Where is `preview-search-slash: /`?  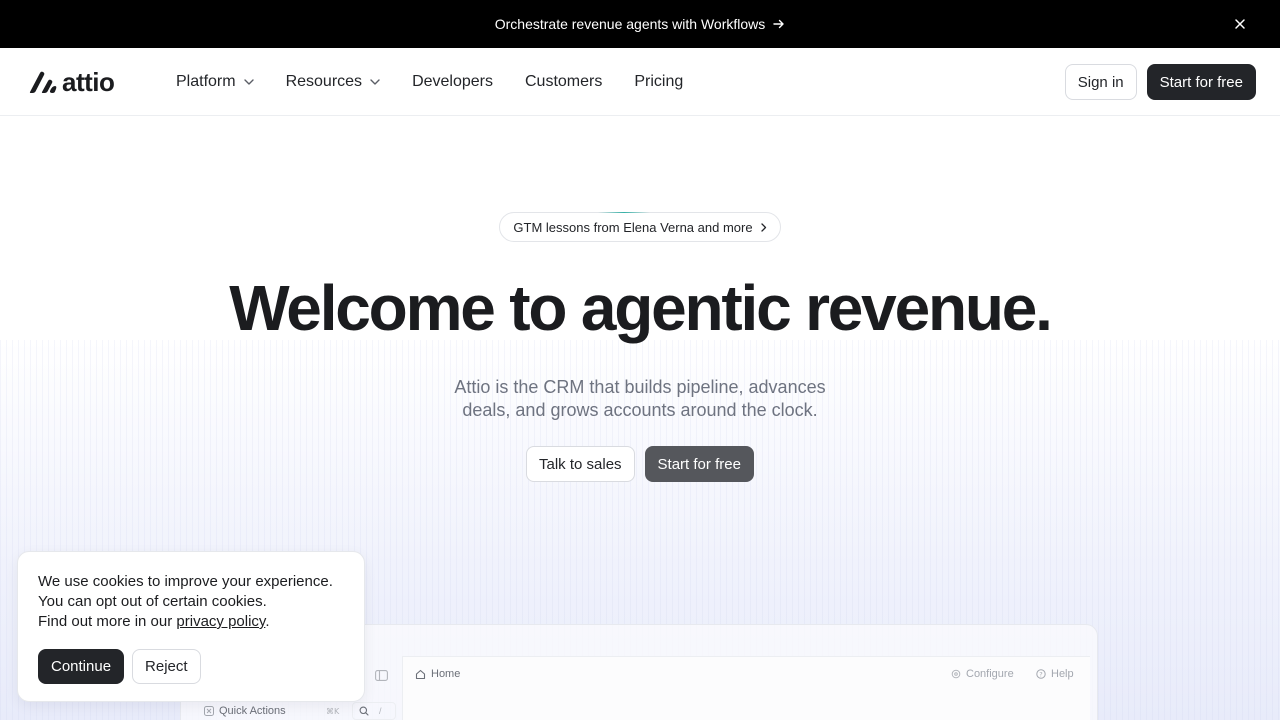
preview-search-slash: / is located at coordinates (380, 711).